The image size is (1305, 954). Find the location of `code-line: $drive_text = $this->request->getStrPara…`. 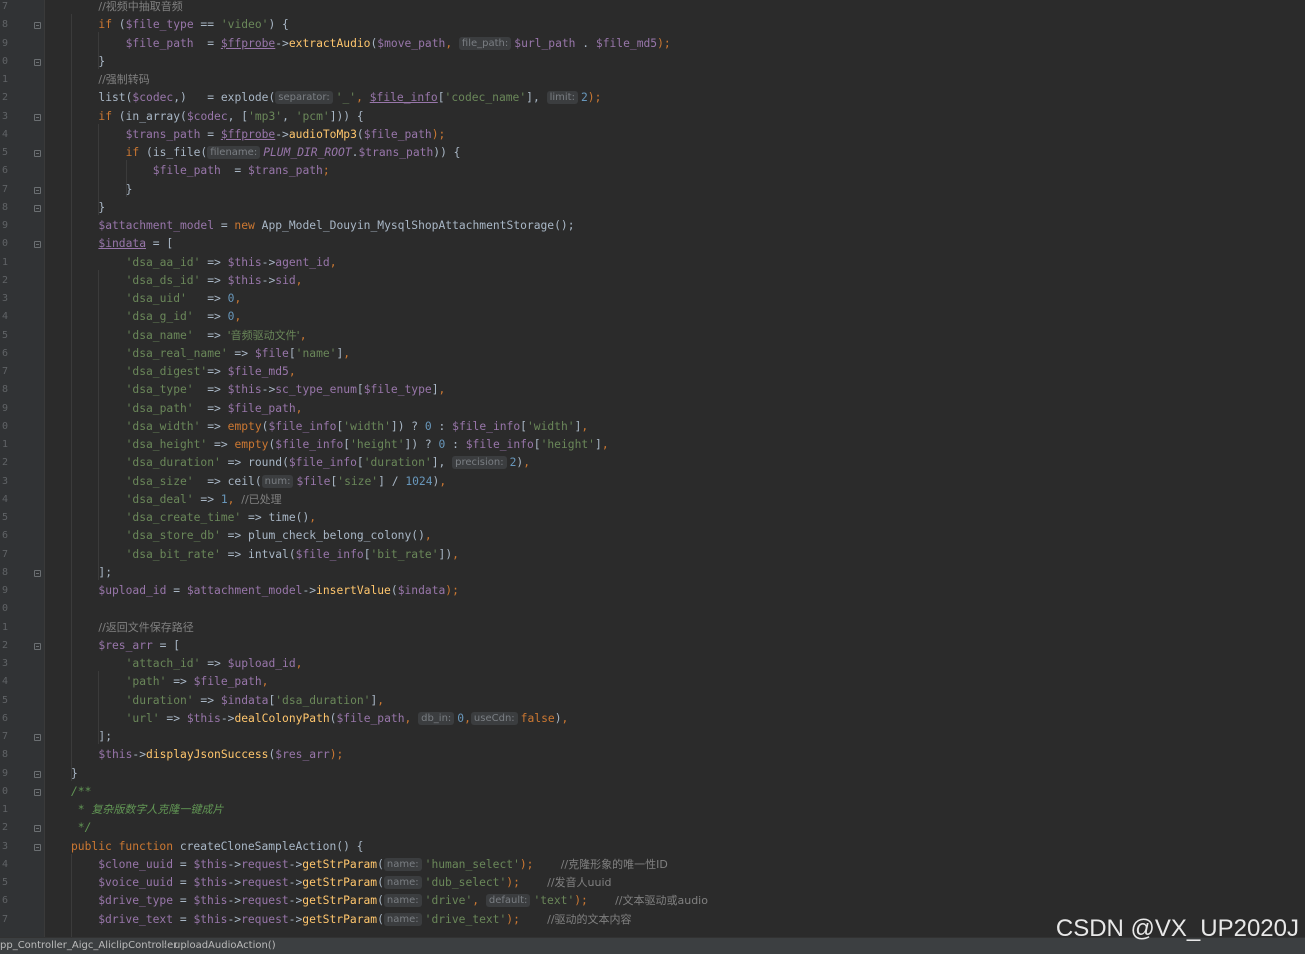

code-line: $drive_text = $this->request->getStrPara… is located at coordinates (351, 920).